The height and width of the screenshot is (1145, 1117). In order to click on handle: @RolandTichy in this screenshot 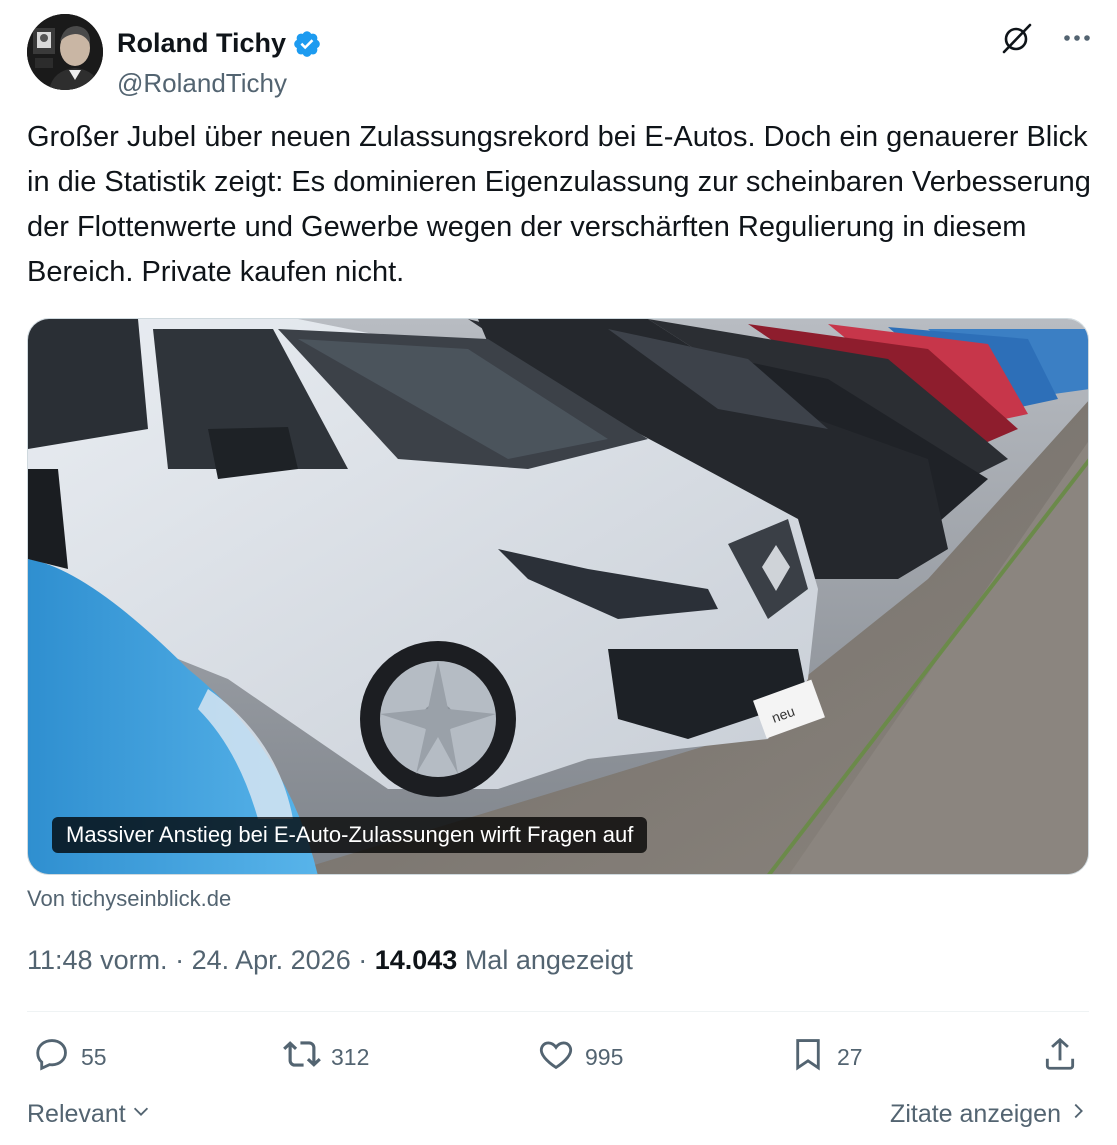, I will do `click(202, 83)`.